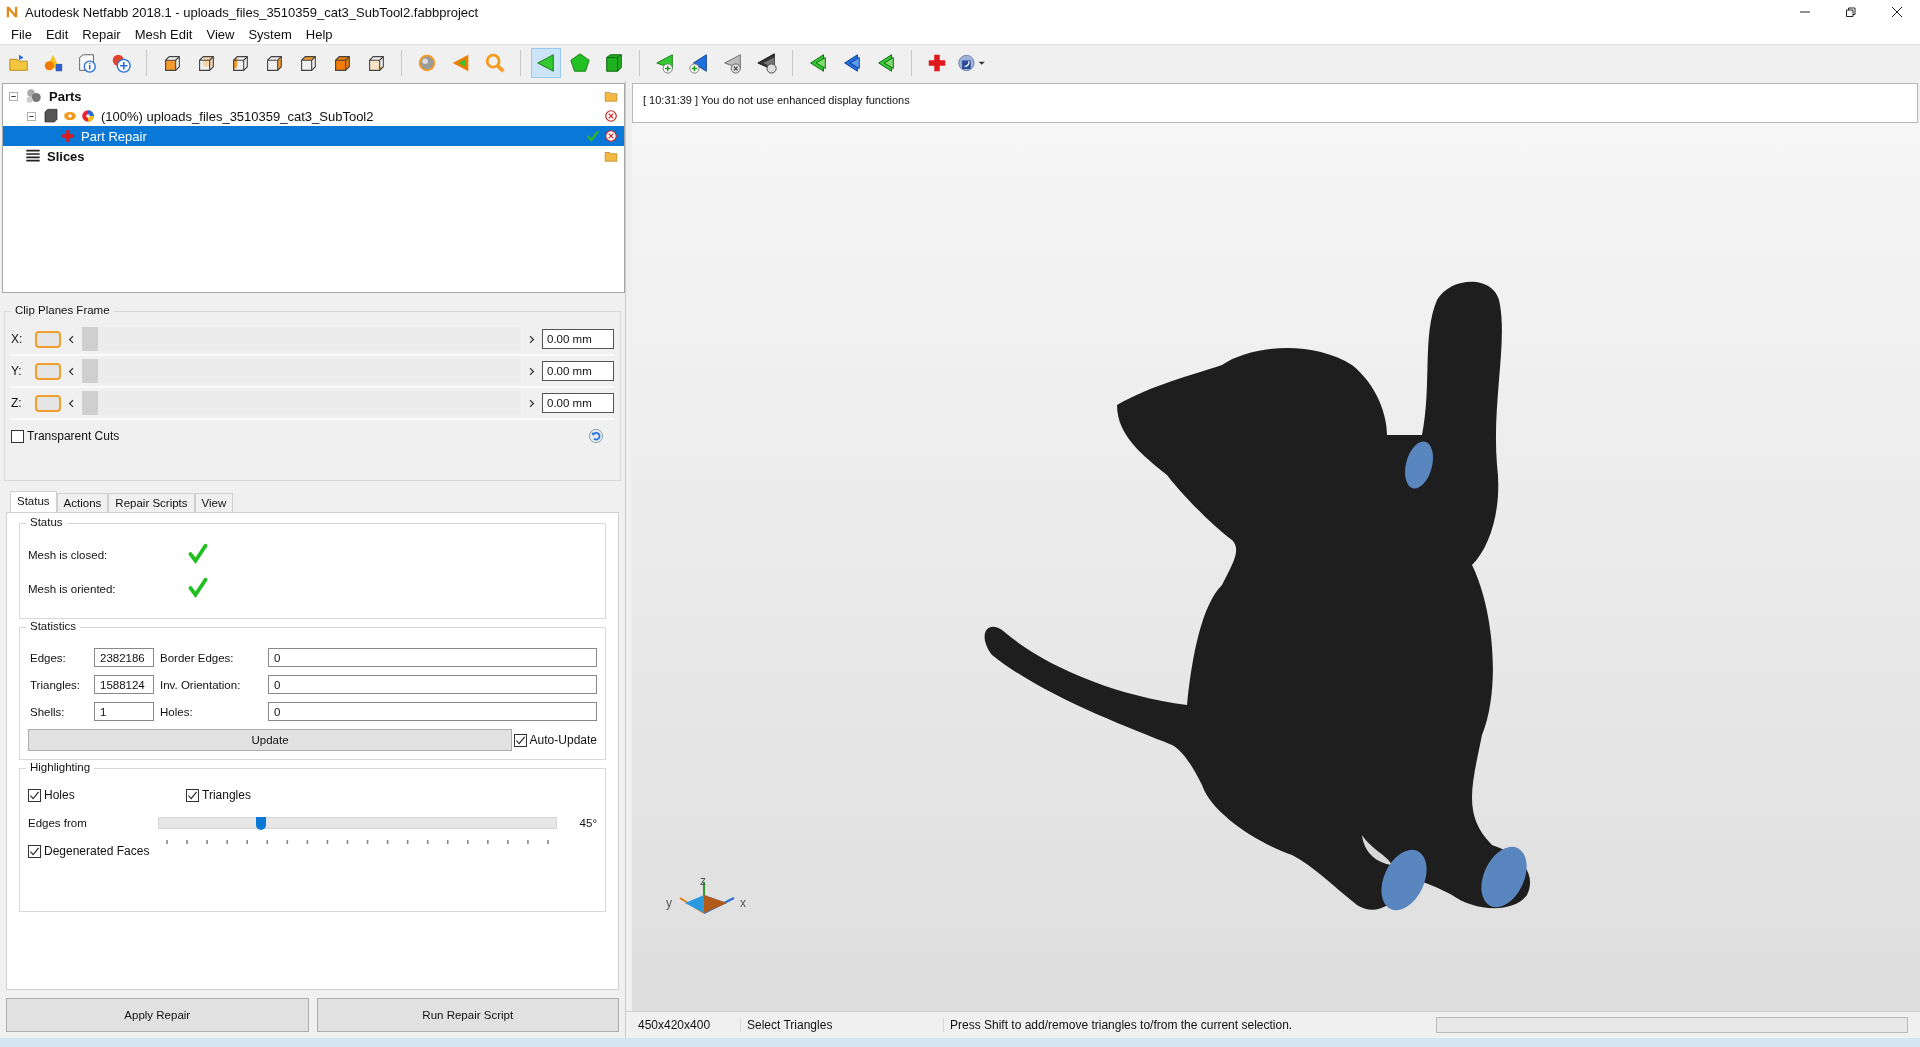 The height and width of the screenshot is (1047, 1920). Describe the element at coordinates (686, 1025) in the screenshot. I see `status-text: 450x420x400` at that location.